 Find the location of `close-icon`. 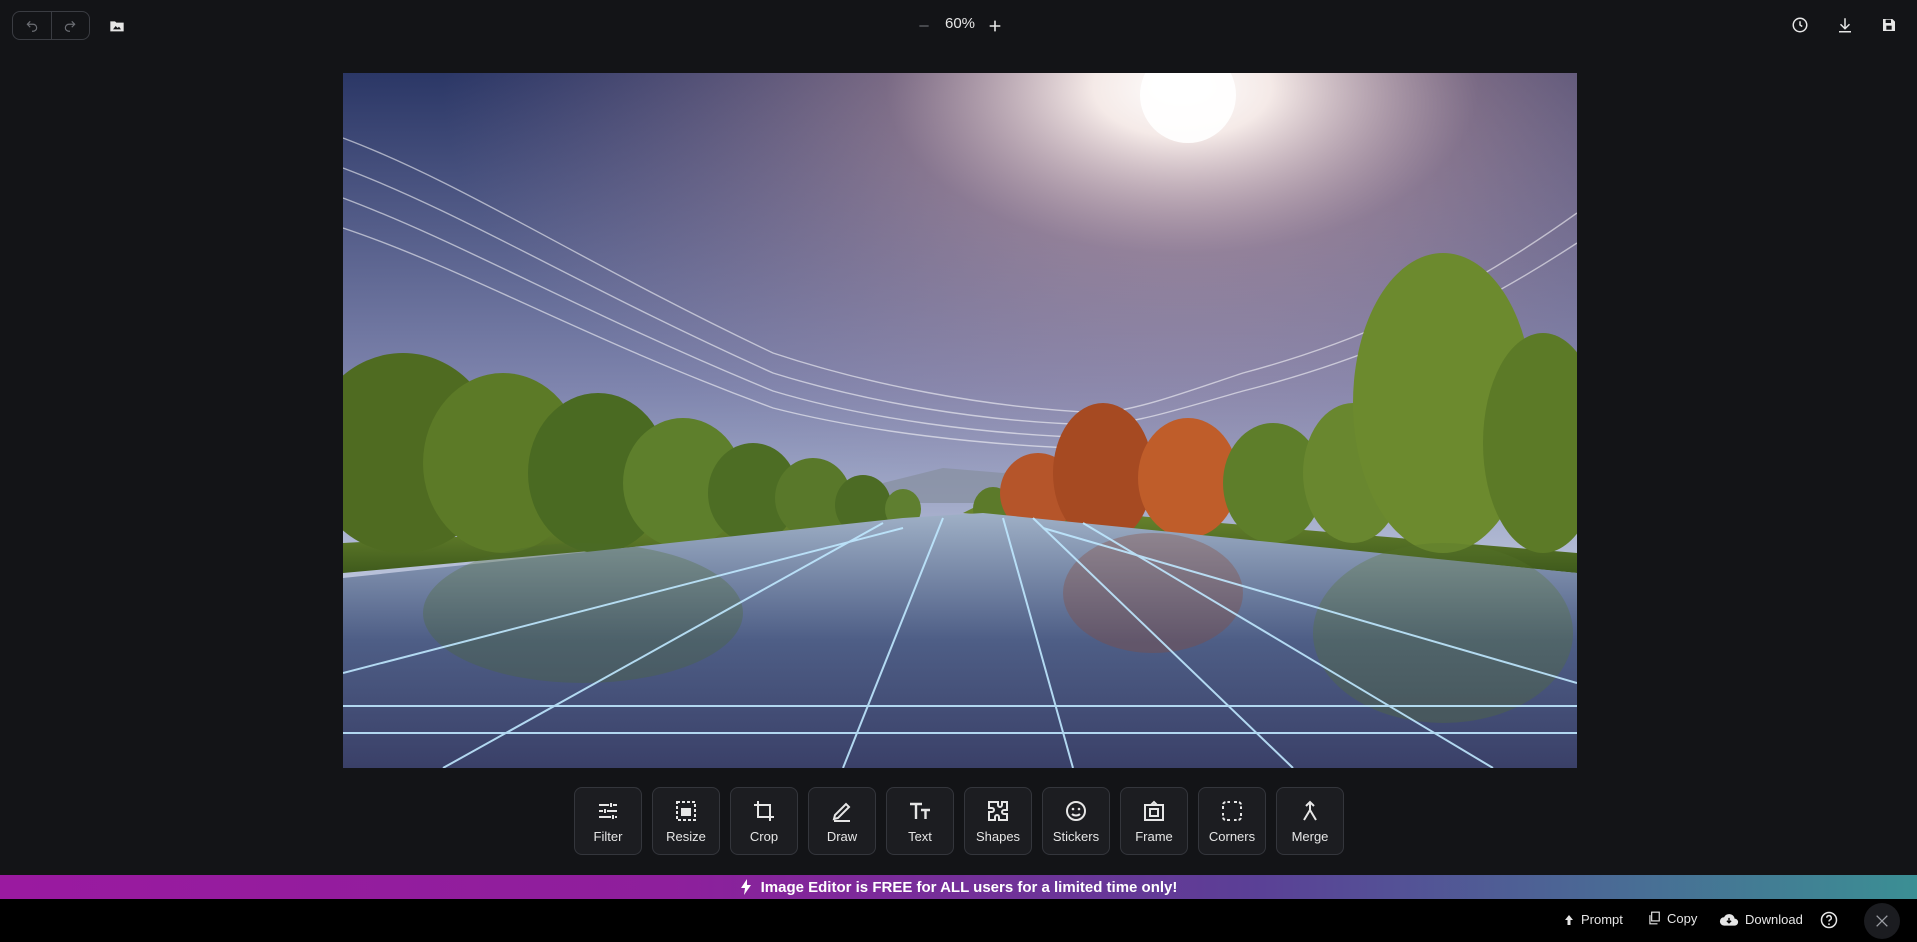

close-icon is located at coordinates (1882, 921).